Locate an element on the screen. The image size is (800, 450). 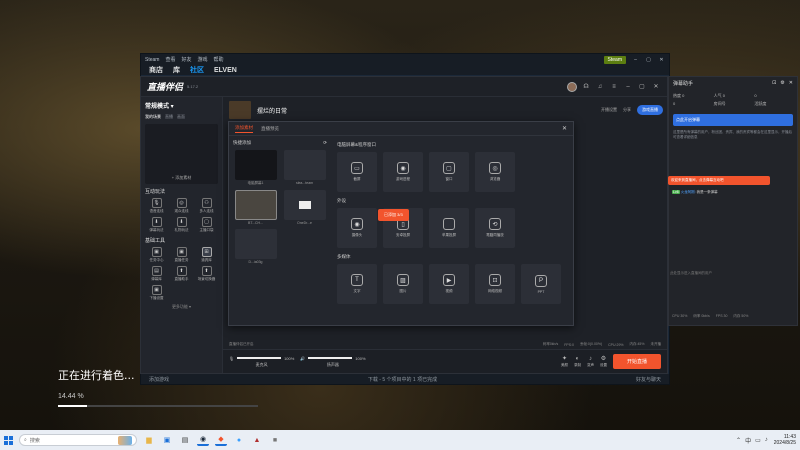
game-app-icon: ▲ is located at coordinates (257, 440).